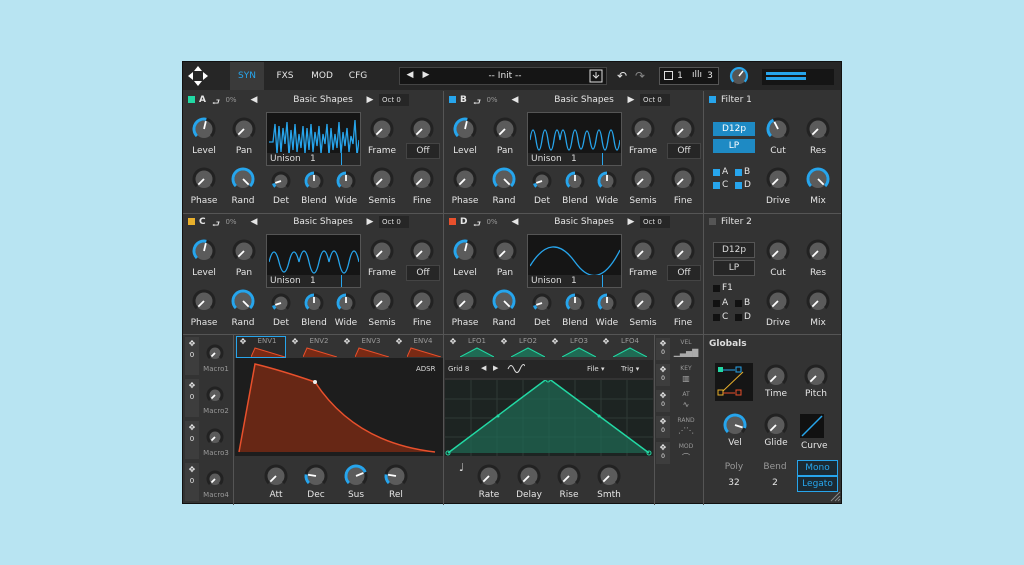  I want to click on filter1-mix-knob, so click(818, 179).